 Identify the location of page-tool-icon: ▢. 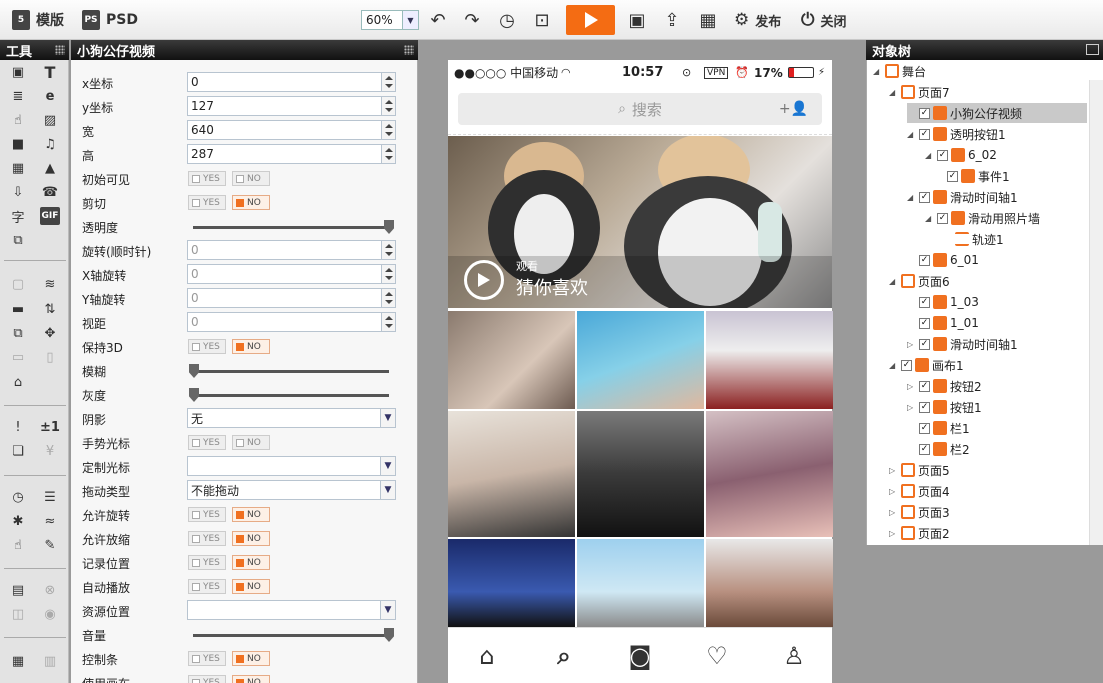
(18, 284).